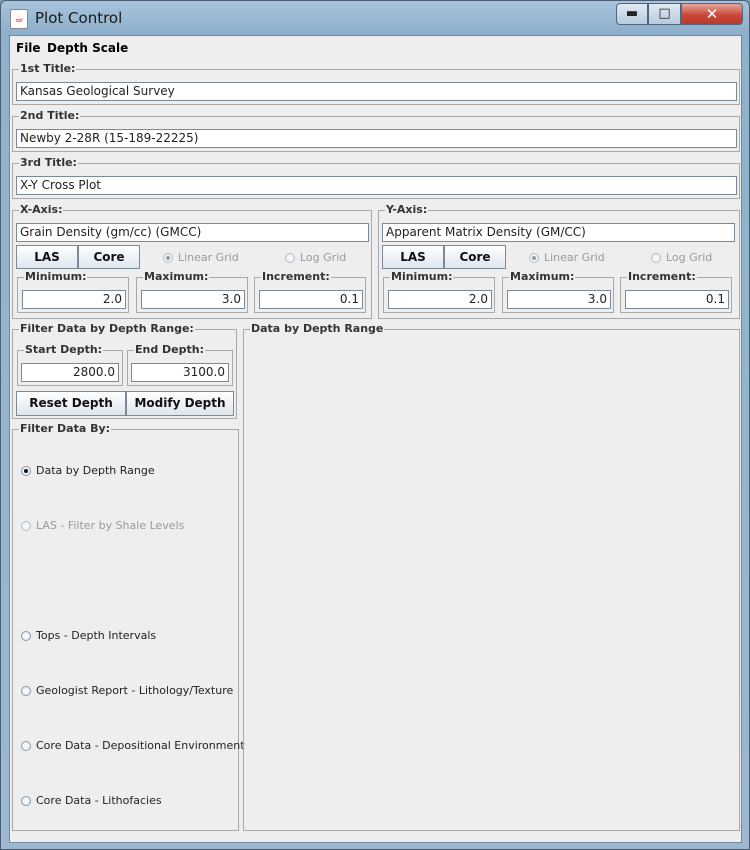 The image size is (750, 850). Describe the element at coordinates (28, 48) in the screenshot. I see `menu-file: File` at that location.